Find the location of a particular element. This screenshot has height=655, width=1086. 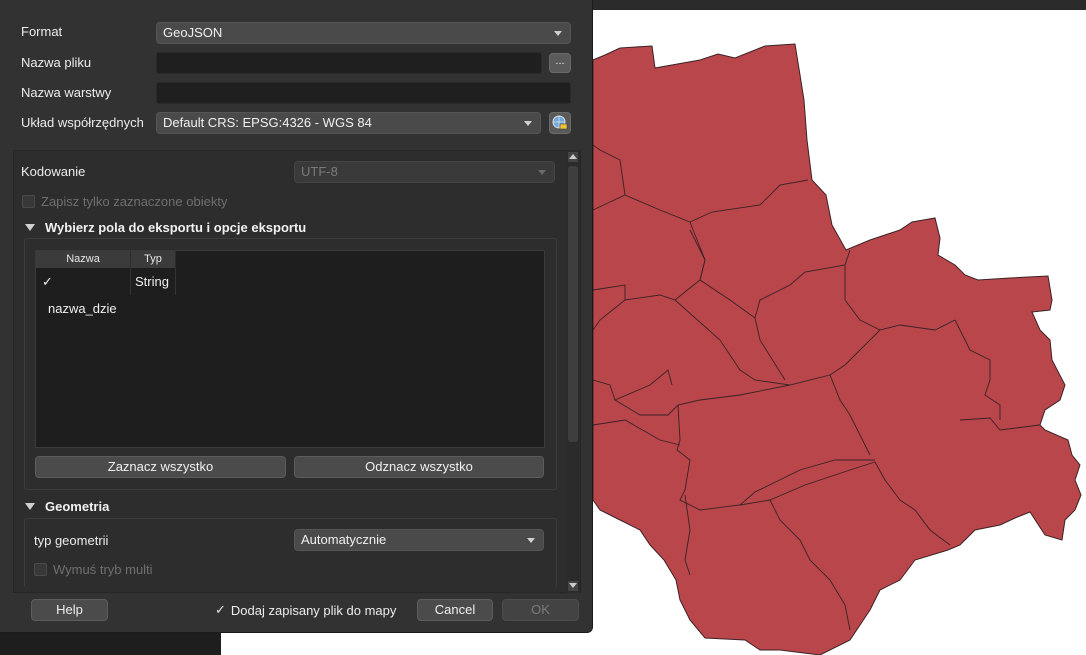

geometry-type-value: Automatycznie is located at coordinates (344, 539).